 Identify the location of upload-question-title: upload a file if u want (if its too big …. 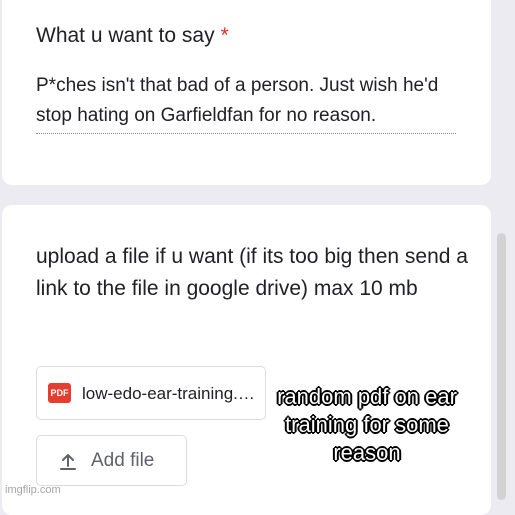
(252, 272).